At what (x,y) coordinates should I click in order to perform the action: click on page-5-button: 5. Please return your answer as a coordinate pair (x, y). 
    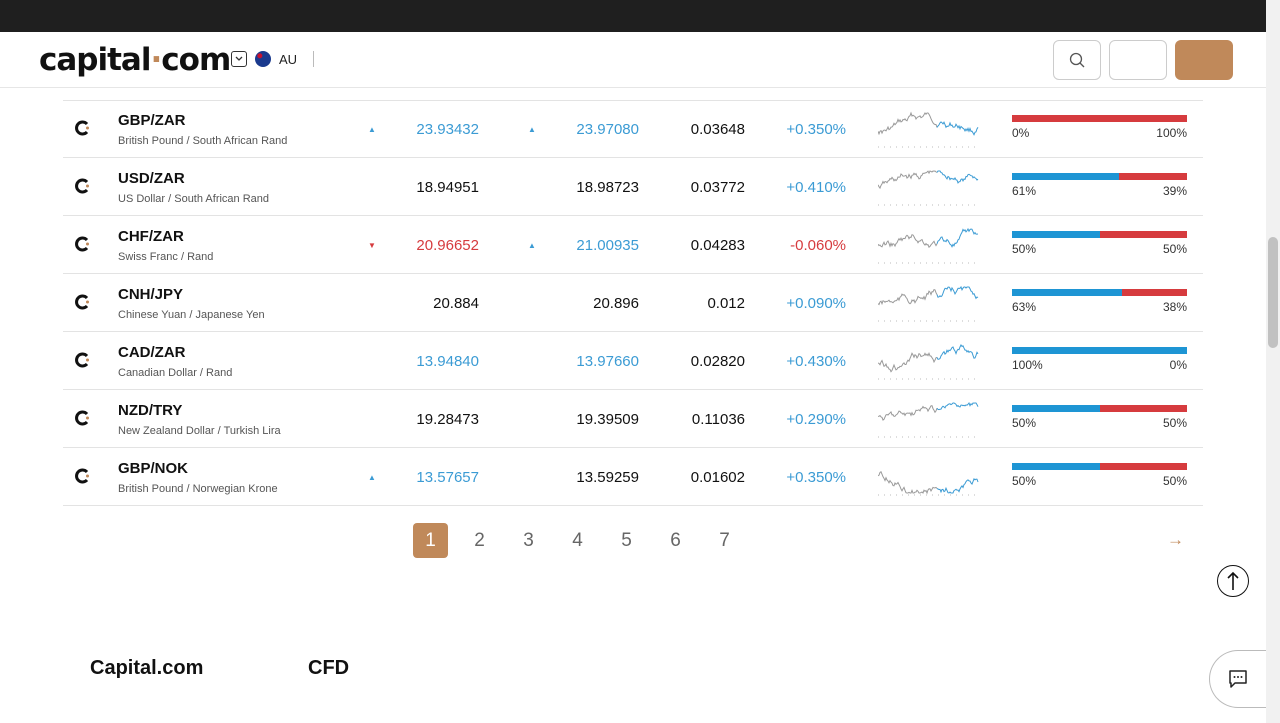
    Looking at the image, I should click on (626, 540).